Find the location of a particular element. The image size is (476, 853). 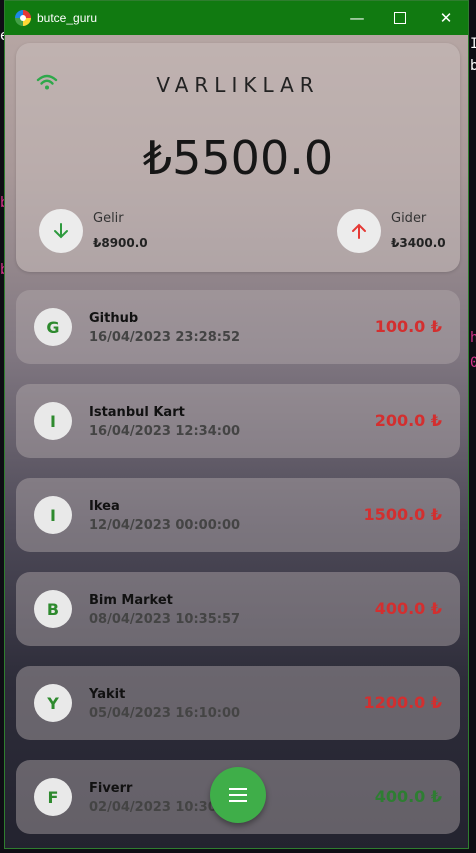

minimize-icon: — is located at coordinates (357, 18).